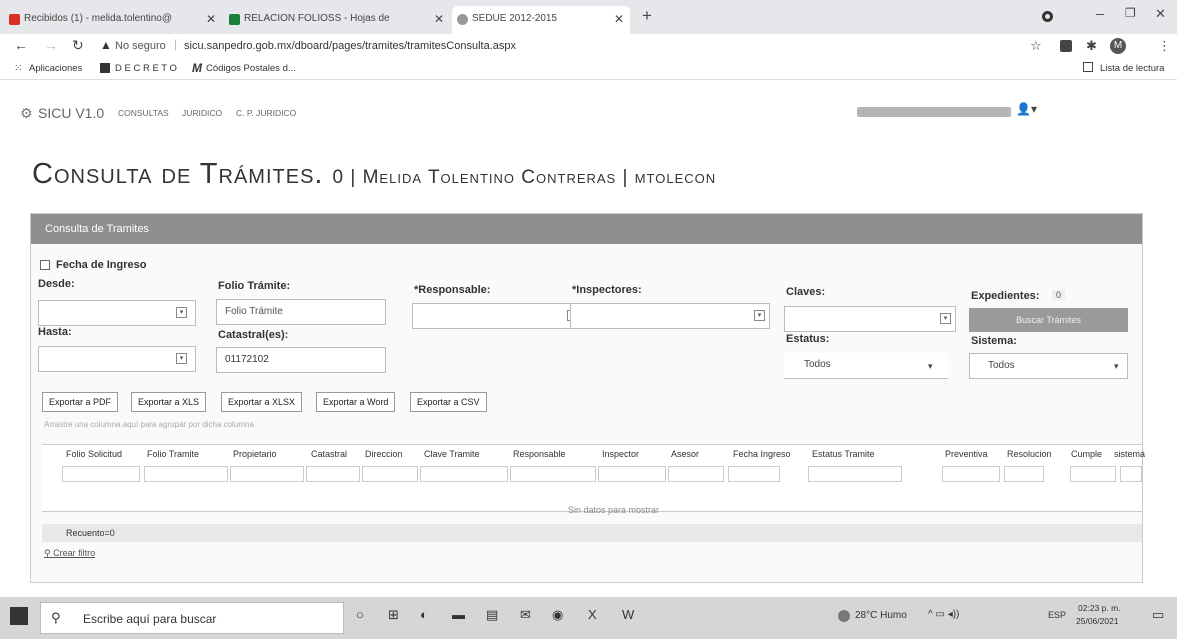 This screenshot has height=639, width=1177. I want to click on windows-start-icon, so click(19, 616).